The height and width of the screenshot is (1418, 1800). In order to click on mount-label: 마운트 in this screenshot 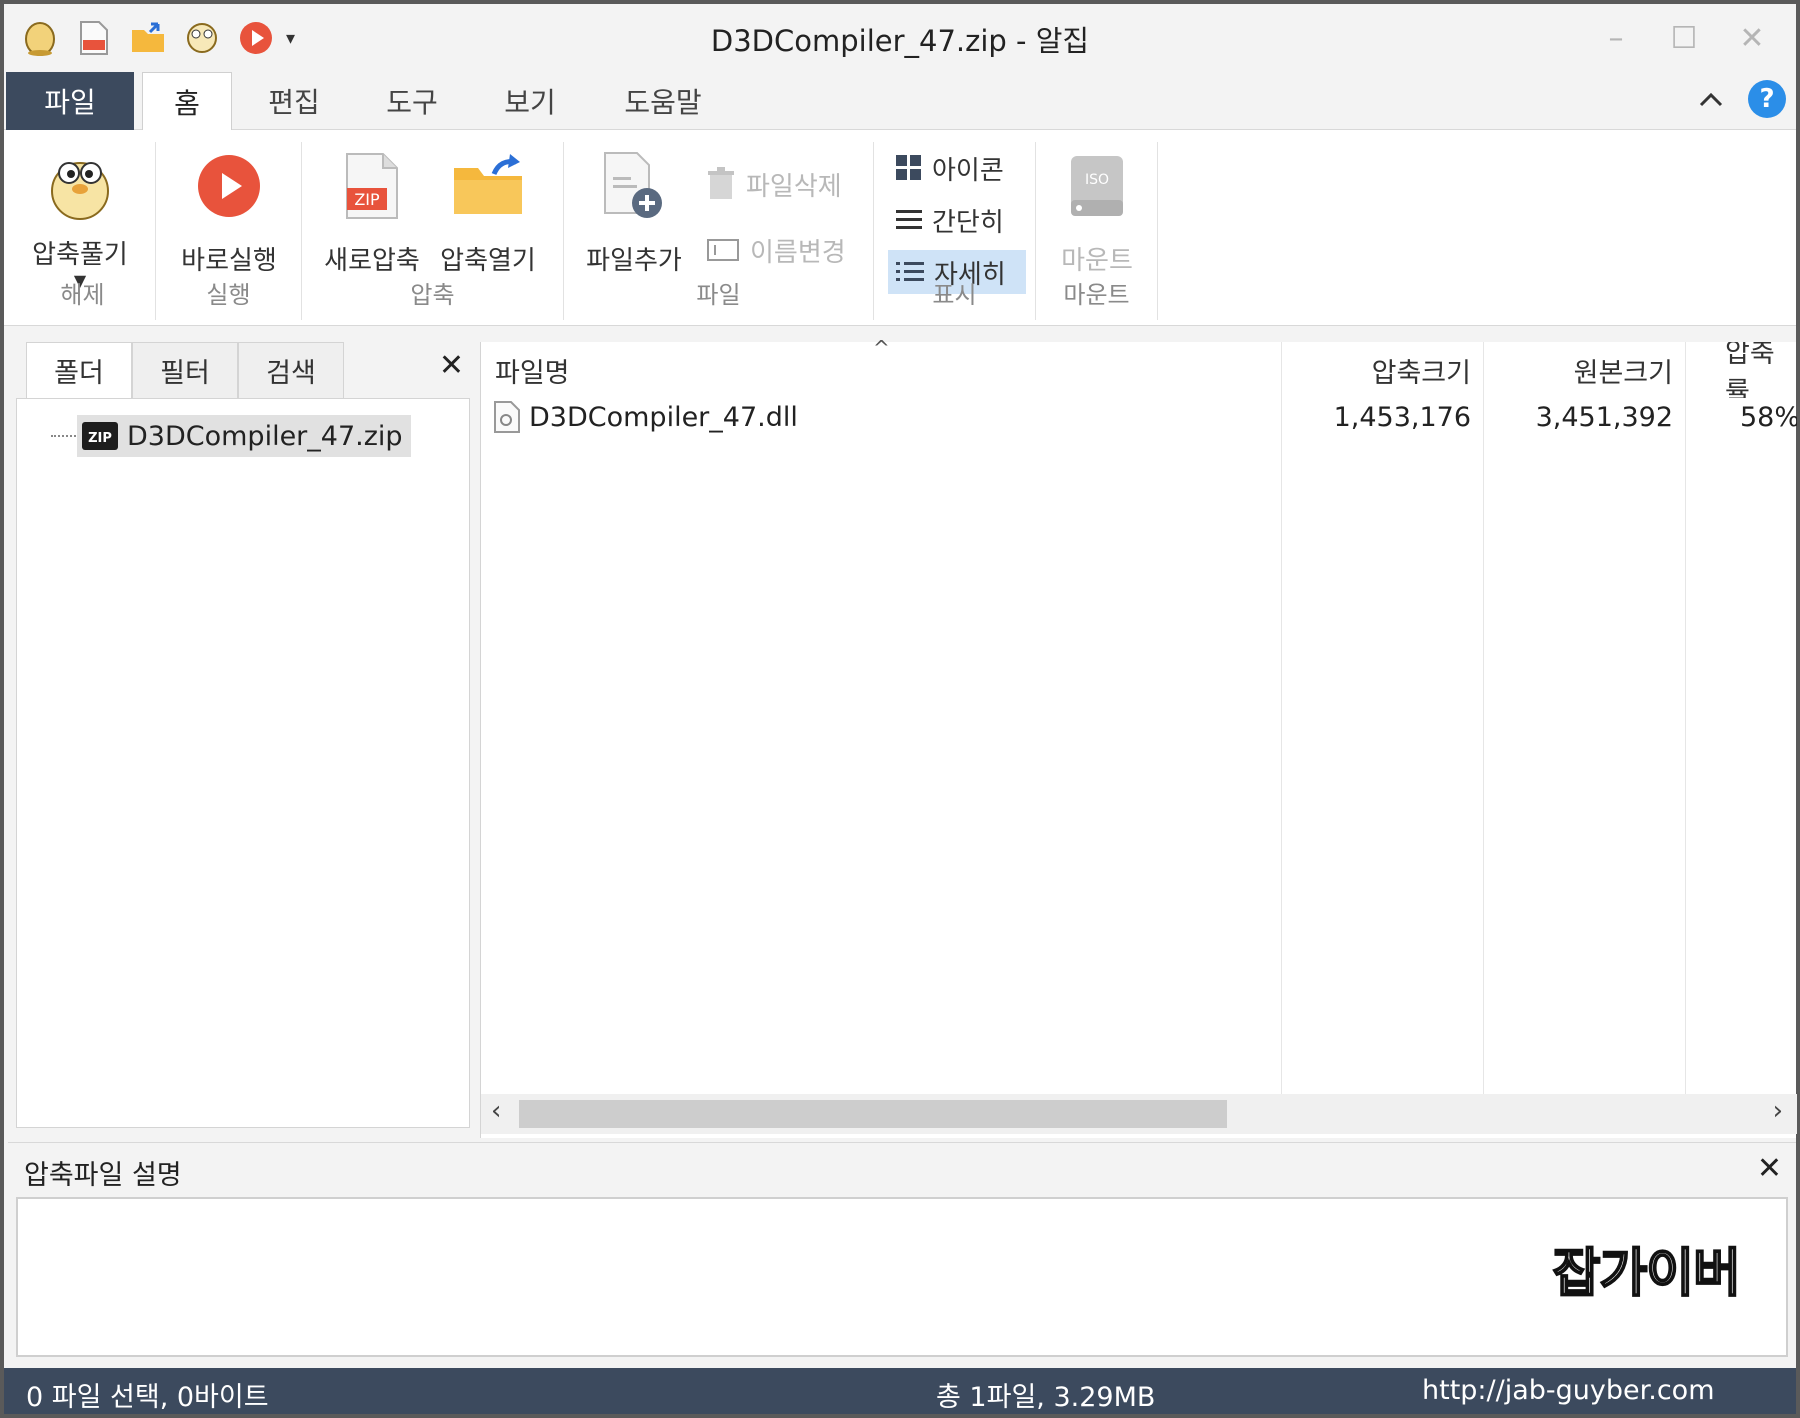, I will do `click(1097, 261)`.